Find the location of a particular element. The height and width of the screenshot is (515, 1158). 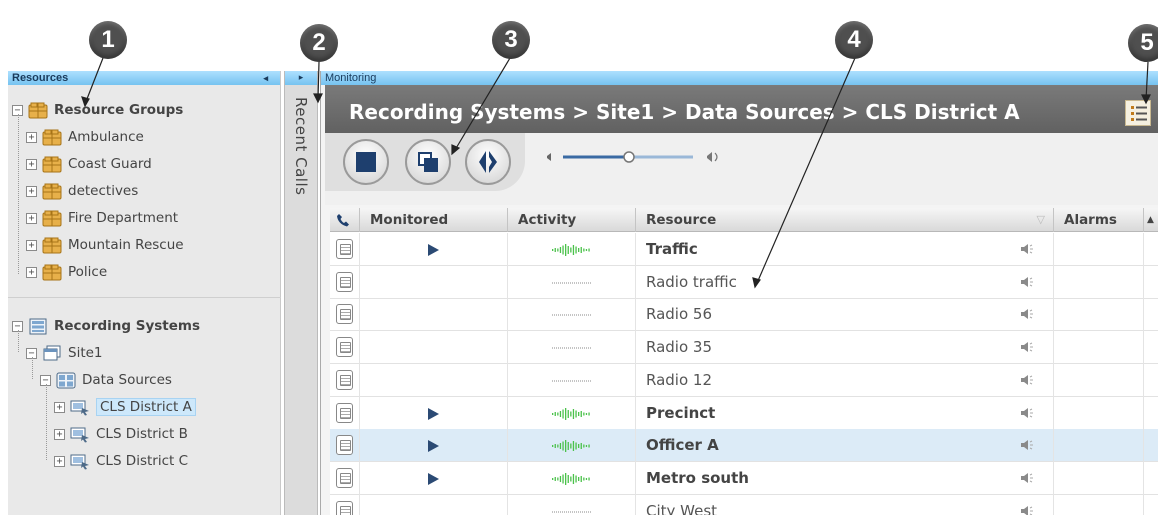

resource-name: Radio 35 is located at coordinates (679, 347).